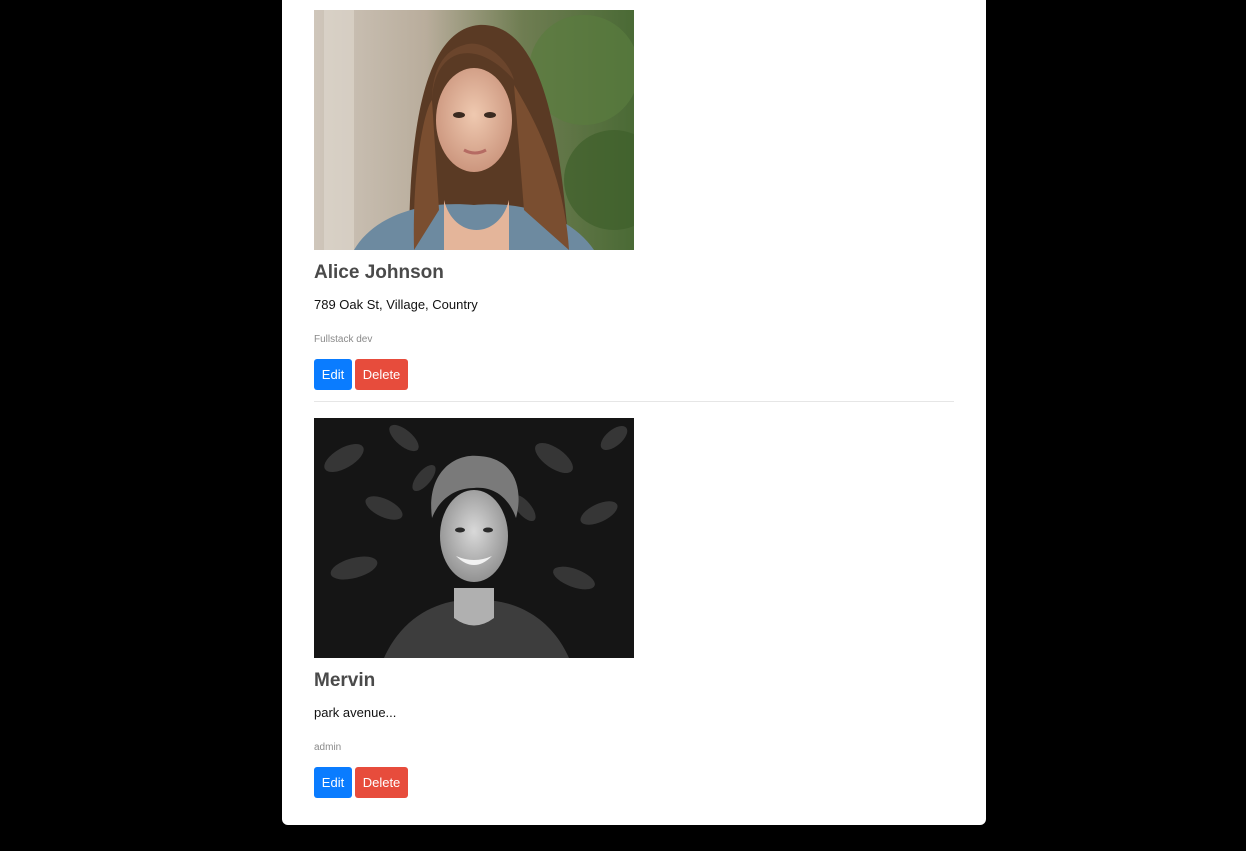  Describe the element at coordinates (379, 272) in the screenshot. I see `user-name: Alice Johnson` at that location.